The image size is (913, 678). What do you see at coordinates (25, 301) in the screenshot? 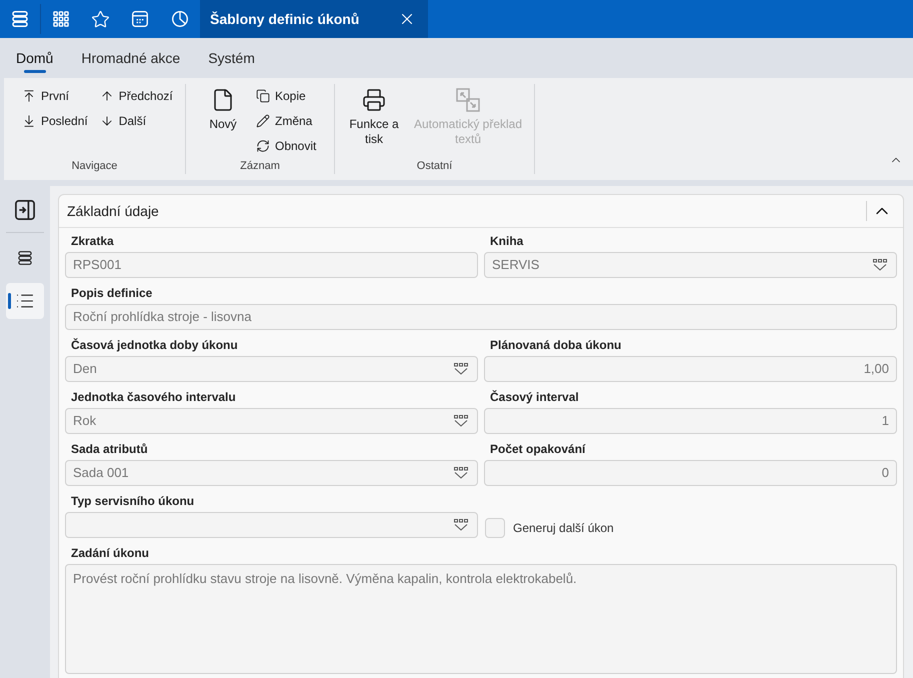
I see `sidebar-item` at bounding box center [25, 301].